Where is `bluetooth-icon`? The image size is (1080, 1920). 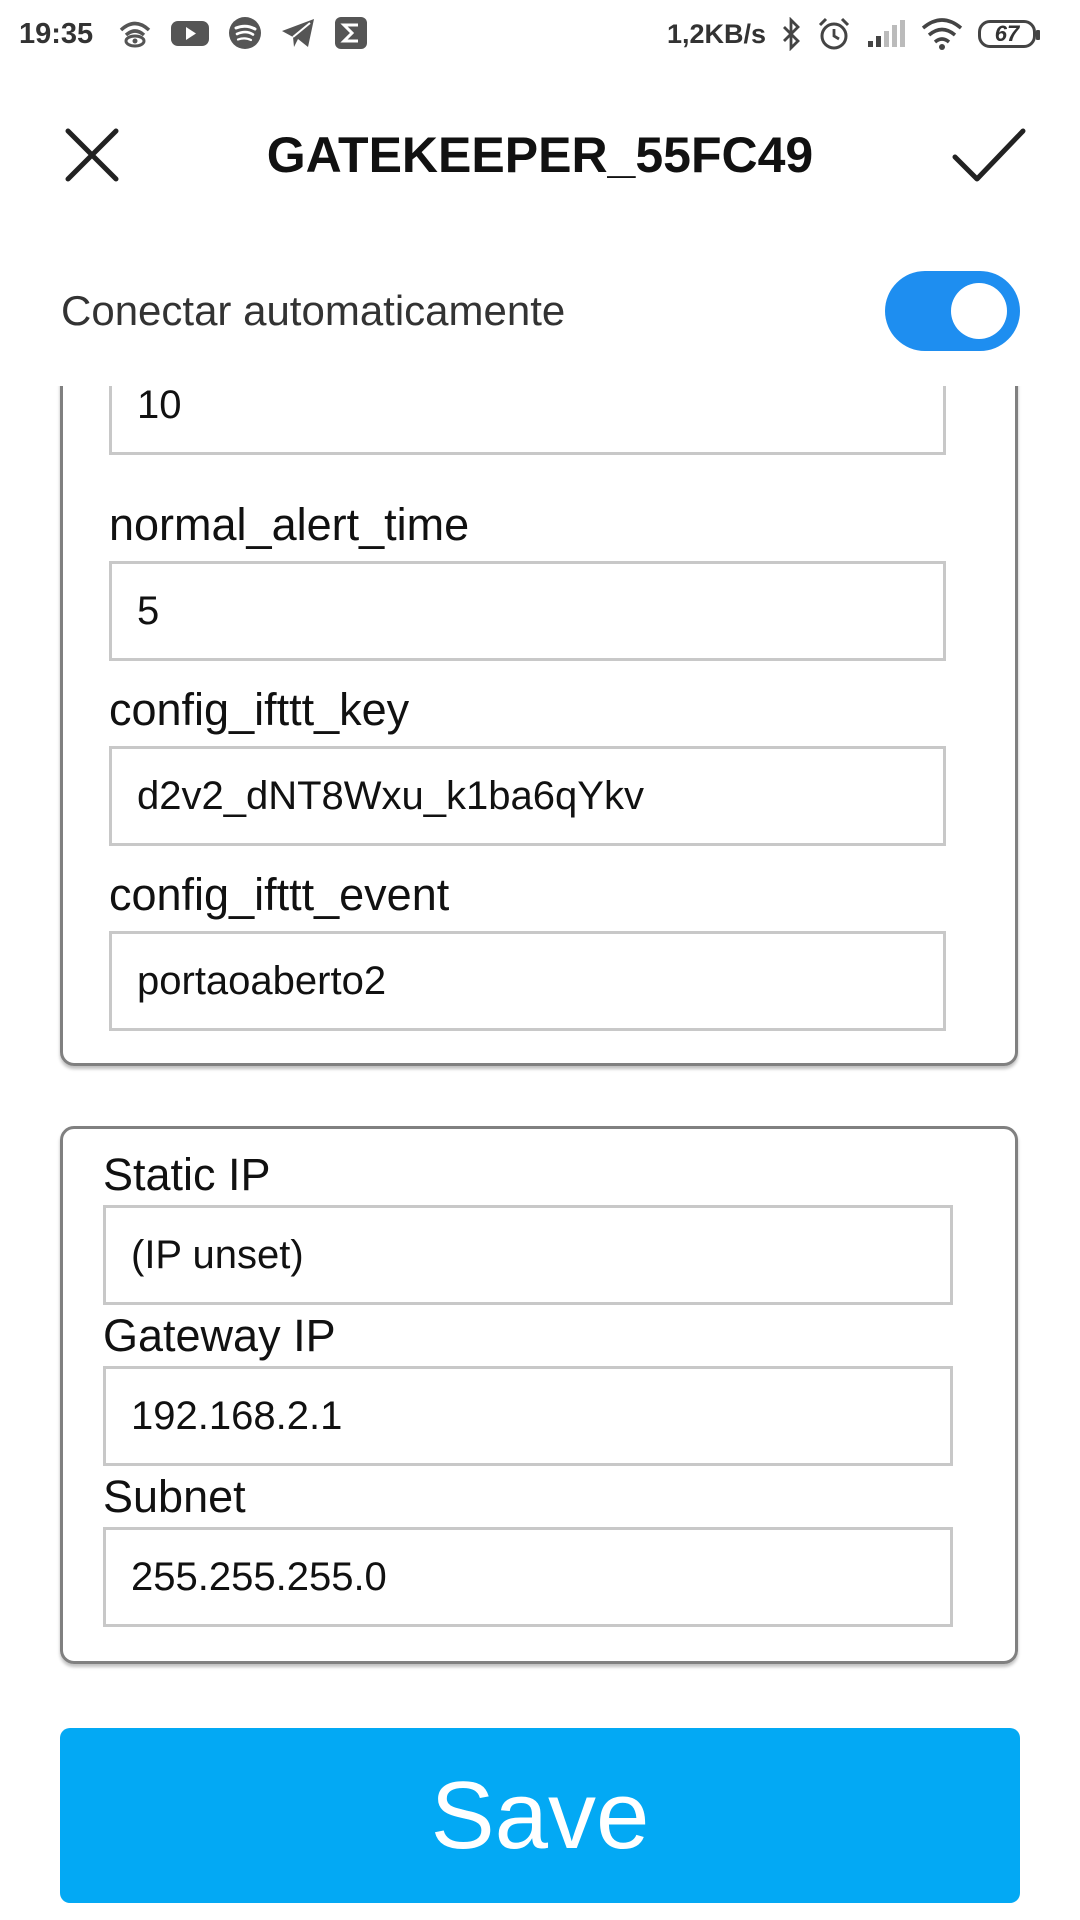 bluetooth-icon is located at coordinates (791, 34).